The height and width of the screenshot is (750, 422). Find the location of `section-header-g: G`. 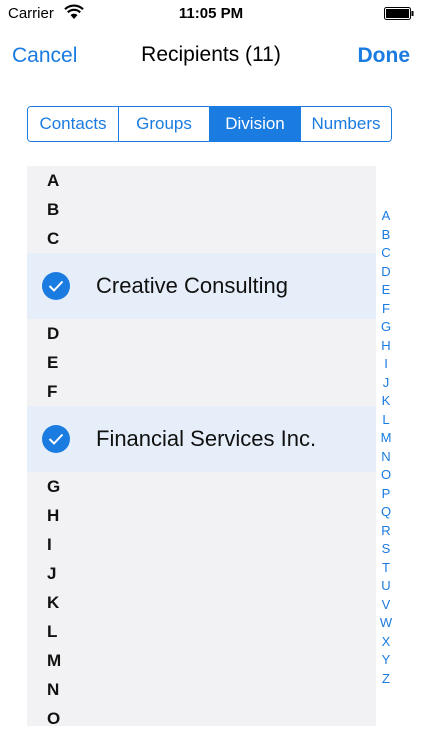

section-header-g: G is located at coordinates (54, 486).